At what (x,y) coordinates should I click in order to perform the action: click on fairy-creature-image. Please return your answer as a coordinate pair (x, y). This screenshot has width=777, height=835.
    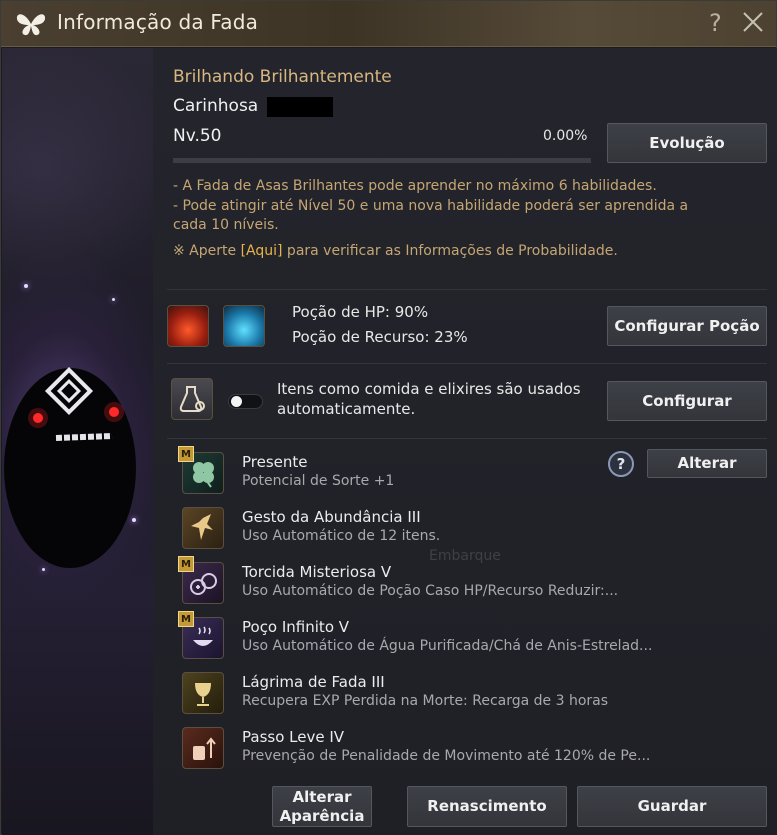
    Looking at the image, I should click on (70, 467).